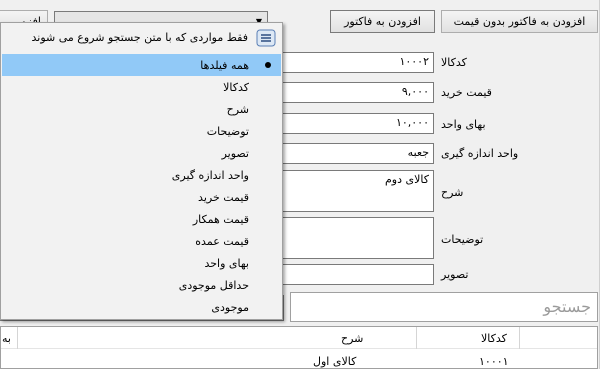  What do you see at coordinates (352, 338) in the screenshot?
I see `column-header-description: شرح` at bounding box center [352, 338].